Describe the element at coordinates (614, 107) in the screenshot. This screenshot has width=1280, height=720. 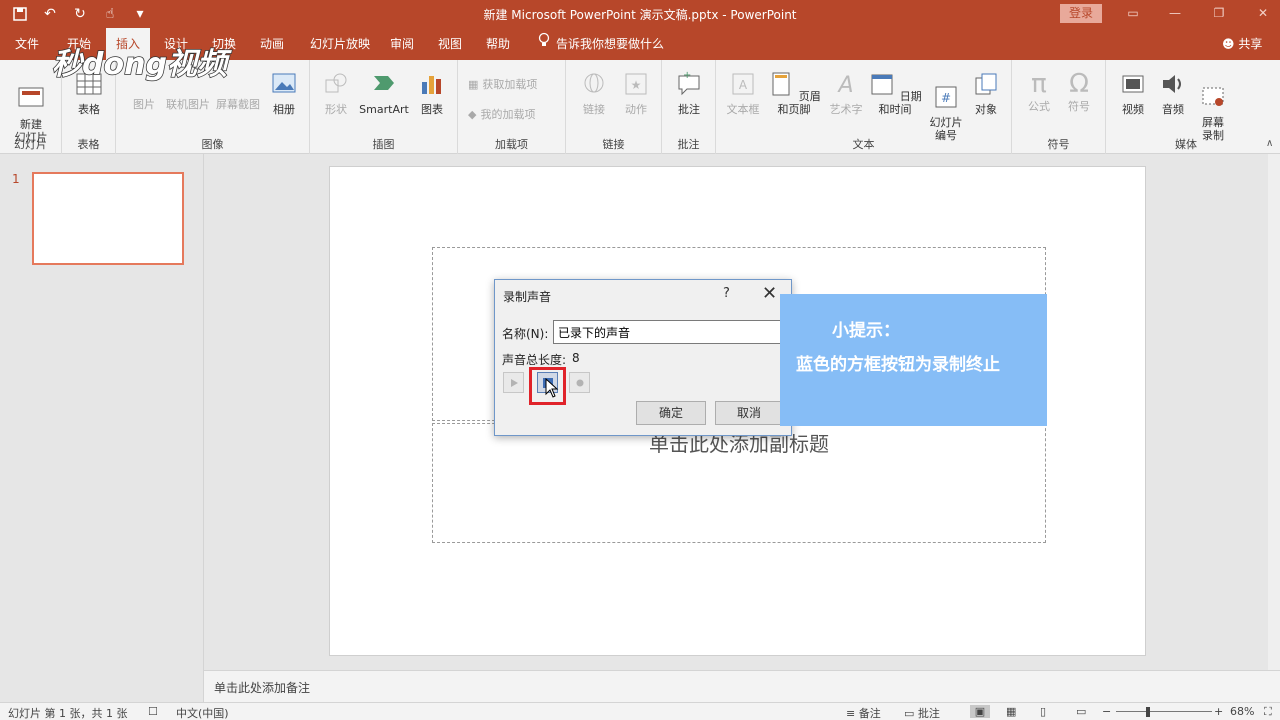
I see `group-links: 链接 ★ 动作 链接` at that location.